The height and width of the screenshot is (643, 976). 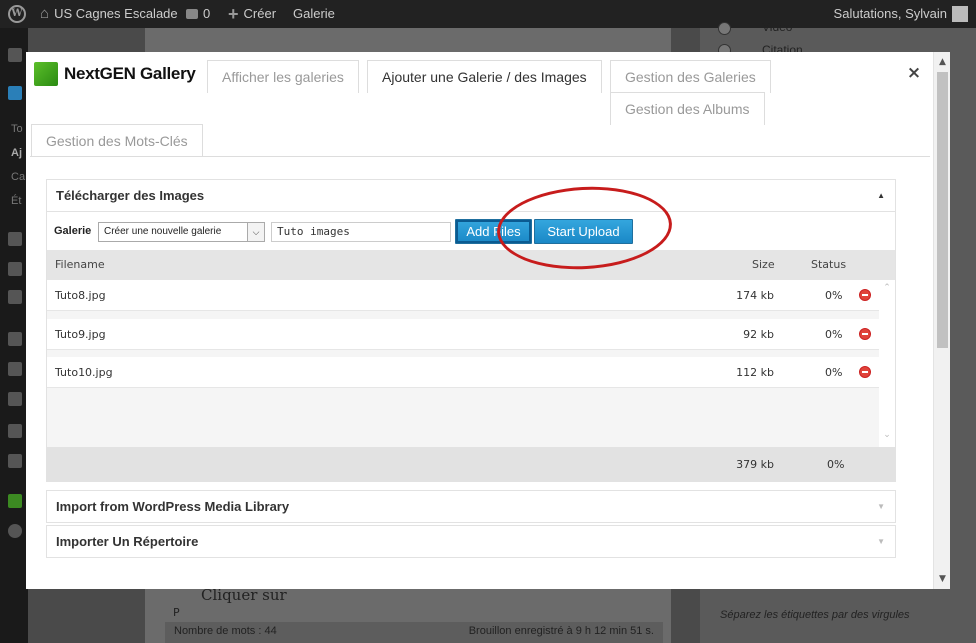 I want to click on new-content-link: + Créer, so click(x=252, y=14).